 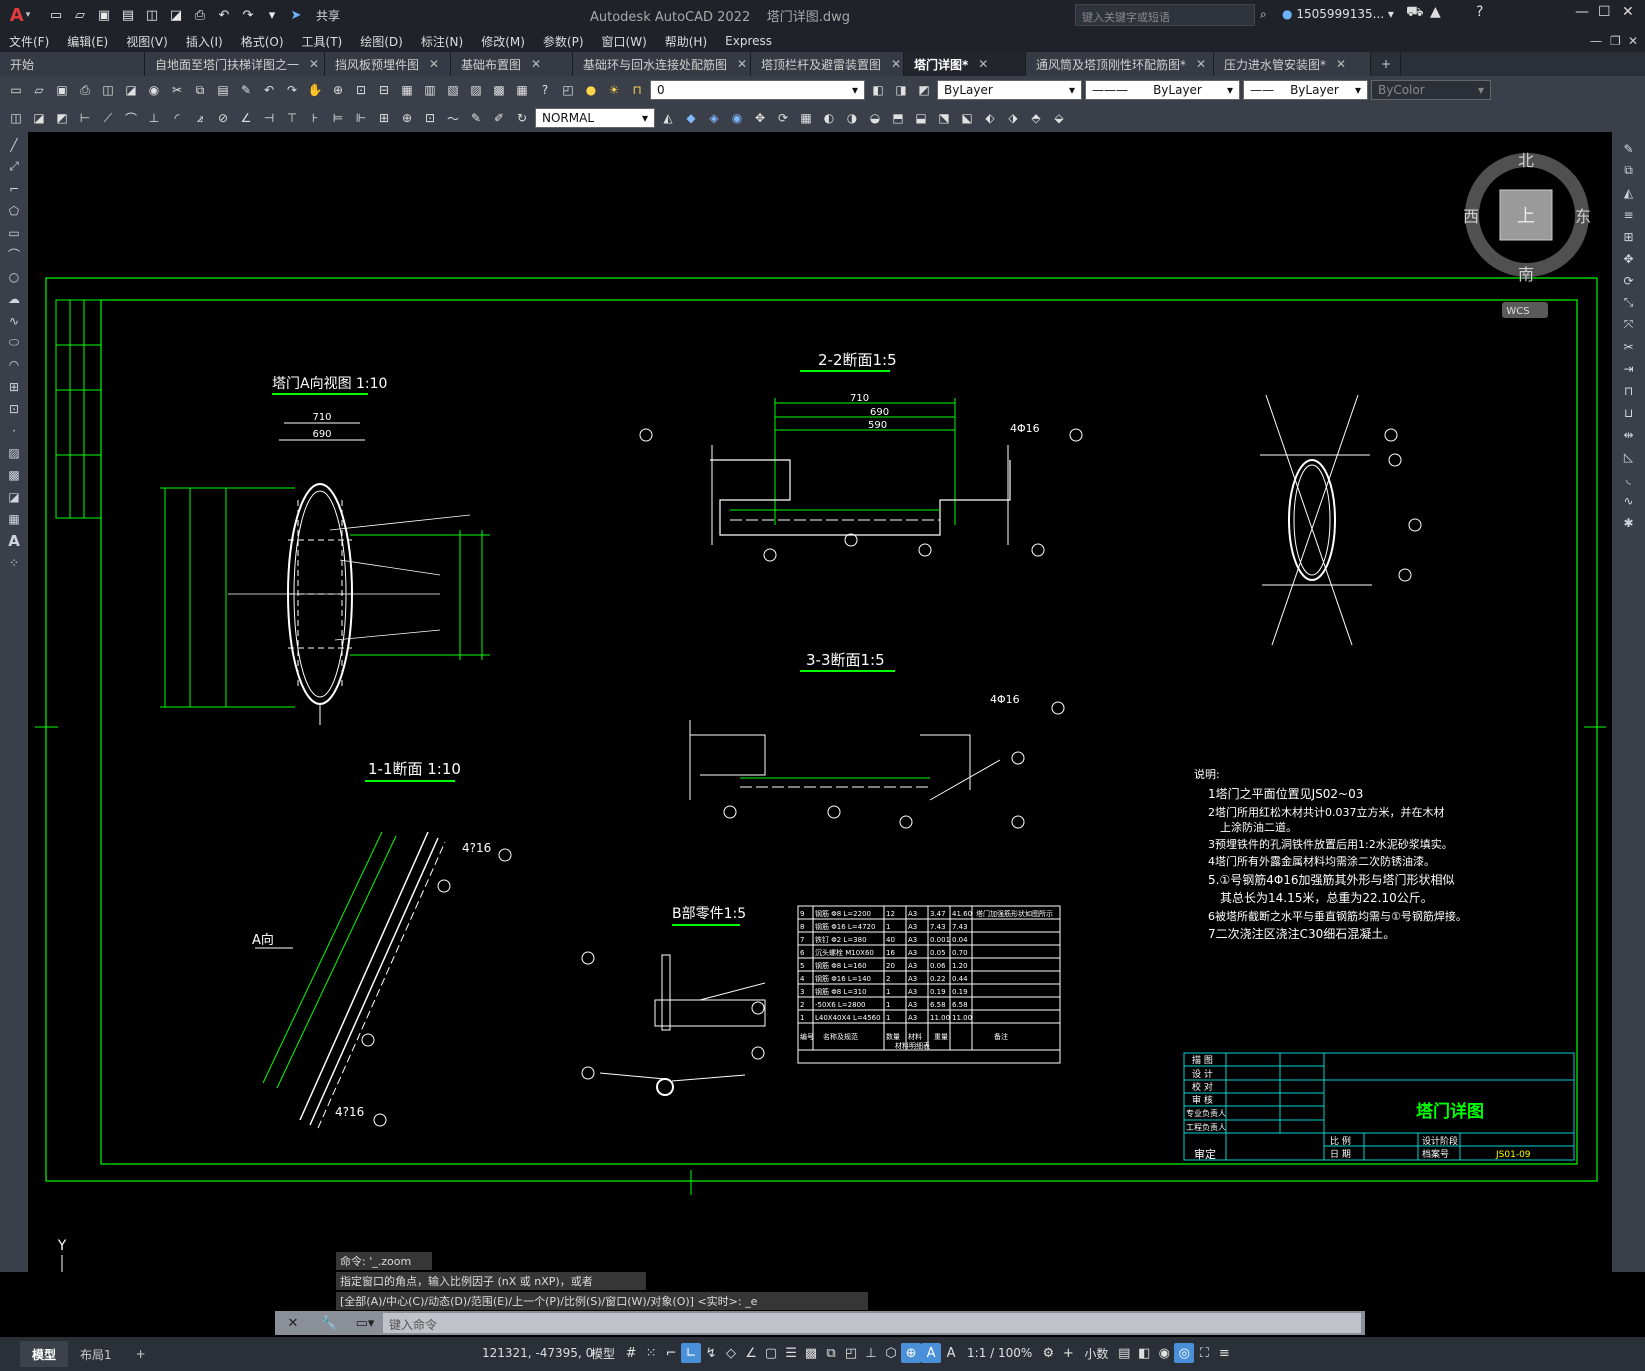 What do you see at coordinates (453, 90) in the screenshot?
I see `tool-palettes-icon: ▧` at bounding box center [453, 90].